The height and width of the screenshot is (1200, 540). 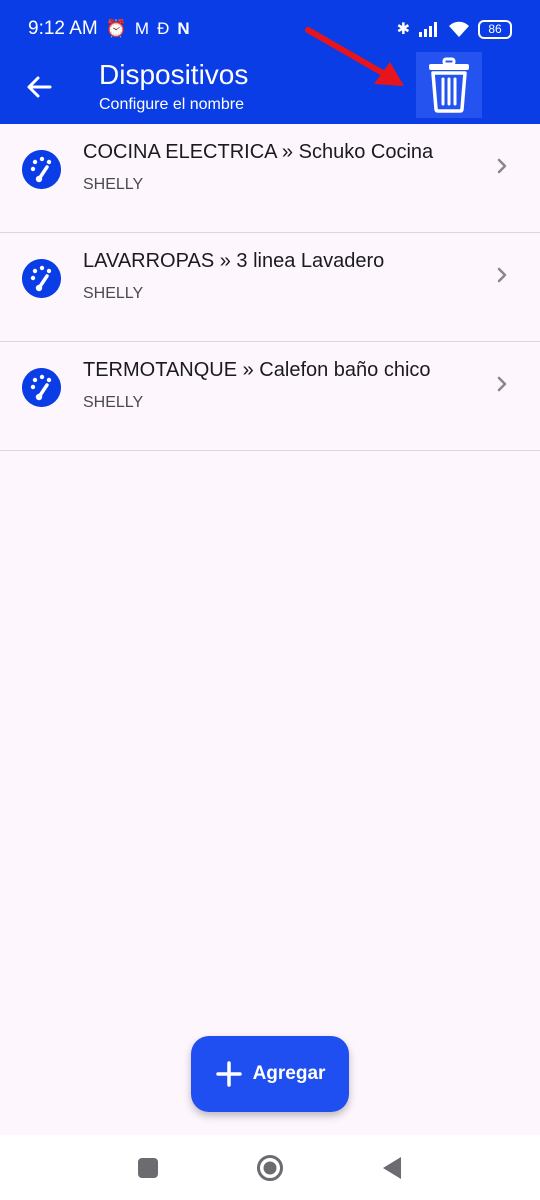 I want to click on gmail-icon: M, so click(x=142, y=28).